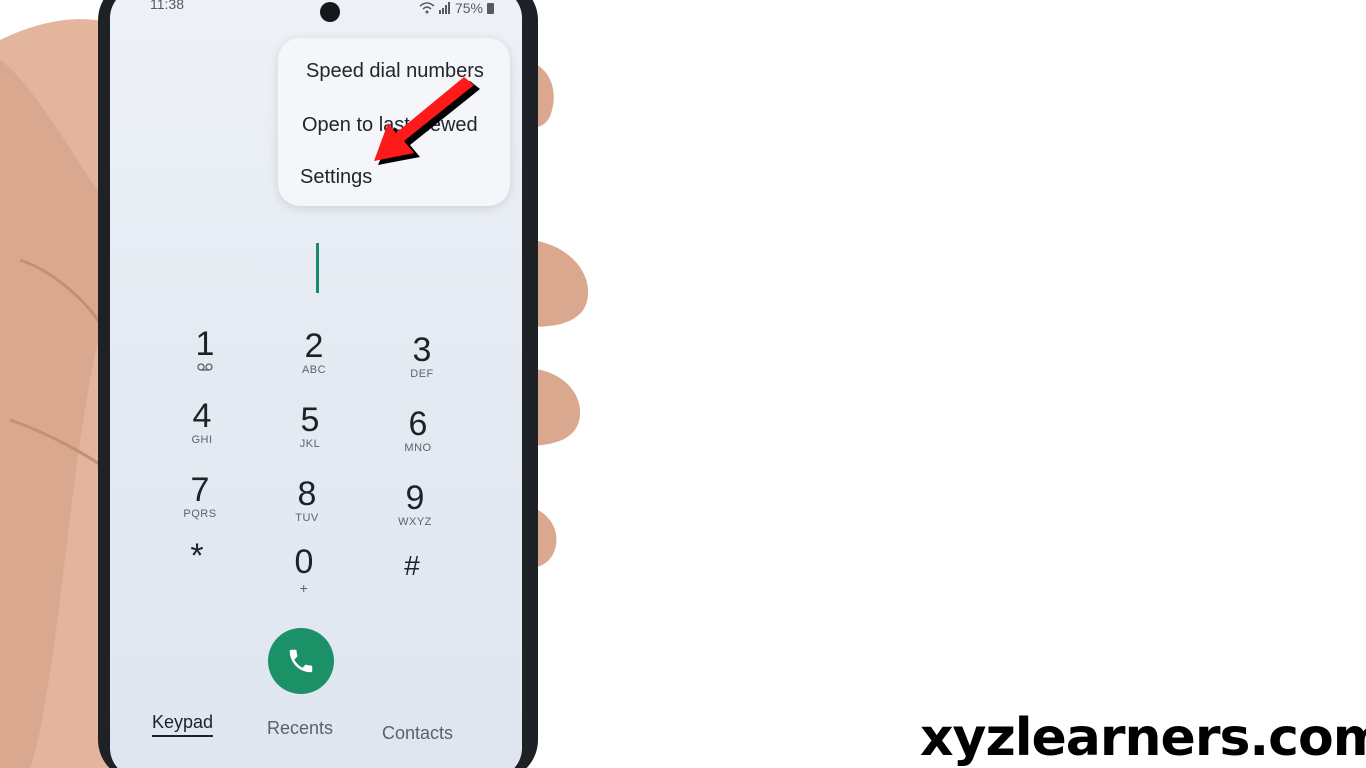  What do you see at coordinates (183, 724) in the screenshot?
I see `tab-keypad: Keypad` at bounding box center [183, 724].